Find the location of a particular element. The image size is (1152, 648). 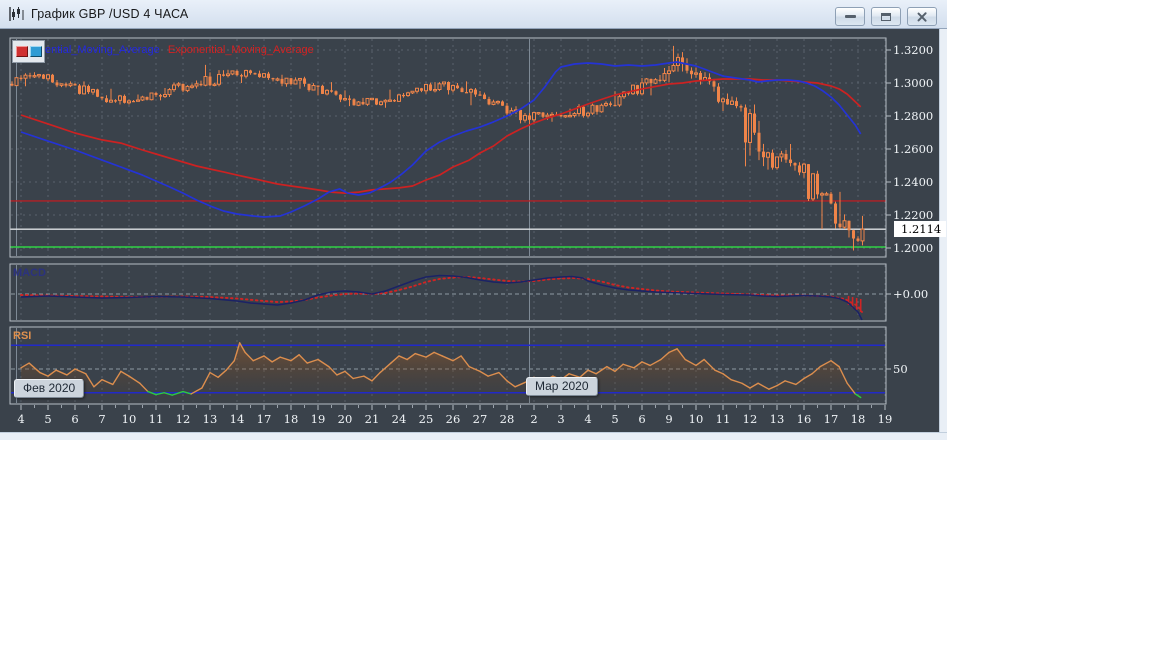

macd-panel-label: MACD is located at coordinates (29, 273).